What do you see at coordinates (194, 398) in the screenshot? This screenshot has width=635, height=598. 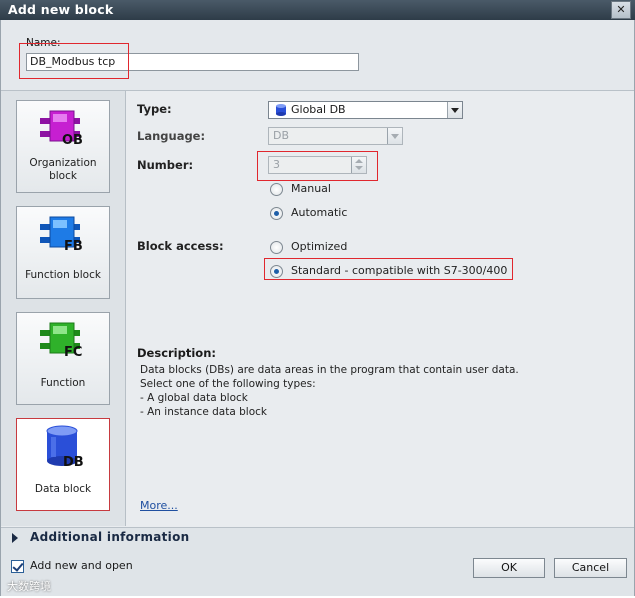 I see `description-line-3: - A global data block` at bounding box center [194, 398].